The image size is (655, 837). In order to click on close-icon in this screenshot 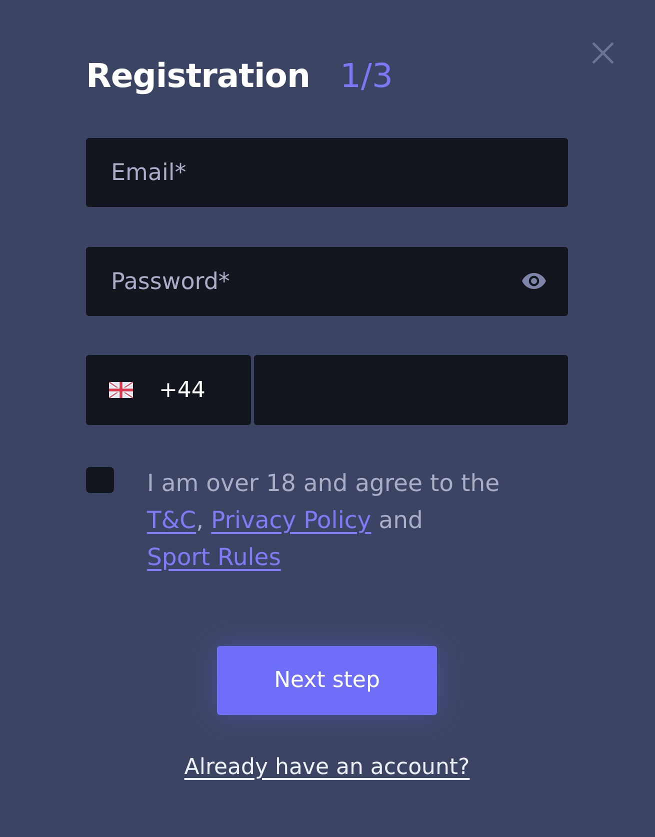, I will do `click(603, 53)`.